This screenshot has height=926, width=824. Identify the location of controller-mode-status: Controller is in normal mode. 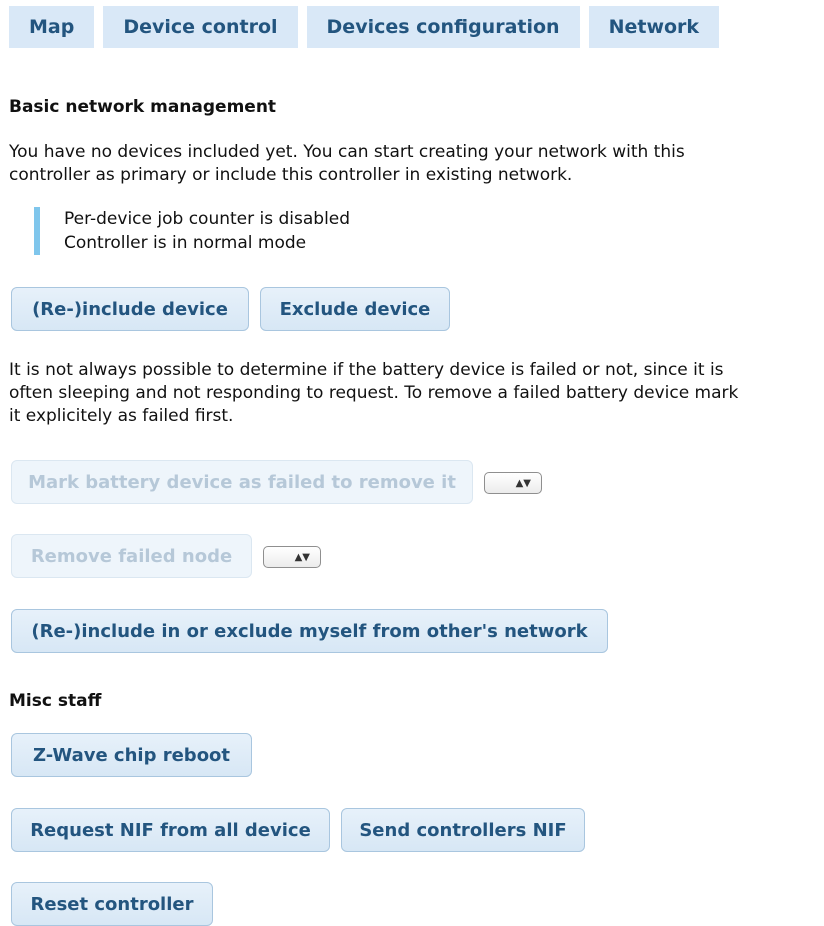
(185, 243).